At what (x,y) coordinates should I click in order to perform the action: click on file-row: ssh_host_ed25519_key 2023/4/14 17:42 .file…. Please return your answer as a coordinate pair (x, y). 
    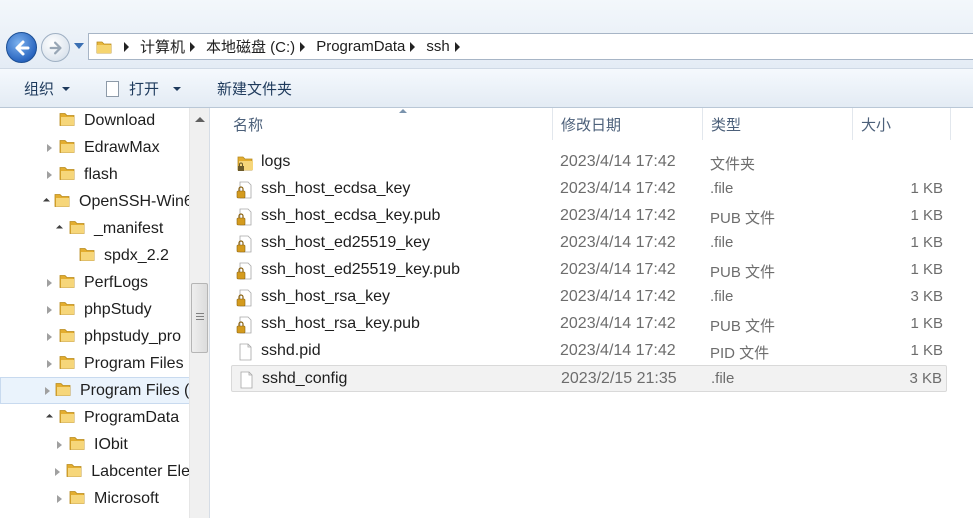
    Looking at the image, I should click on (589, 243).